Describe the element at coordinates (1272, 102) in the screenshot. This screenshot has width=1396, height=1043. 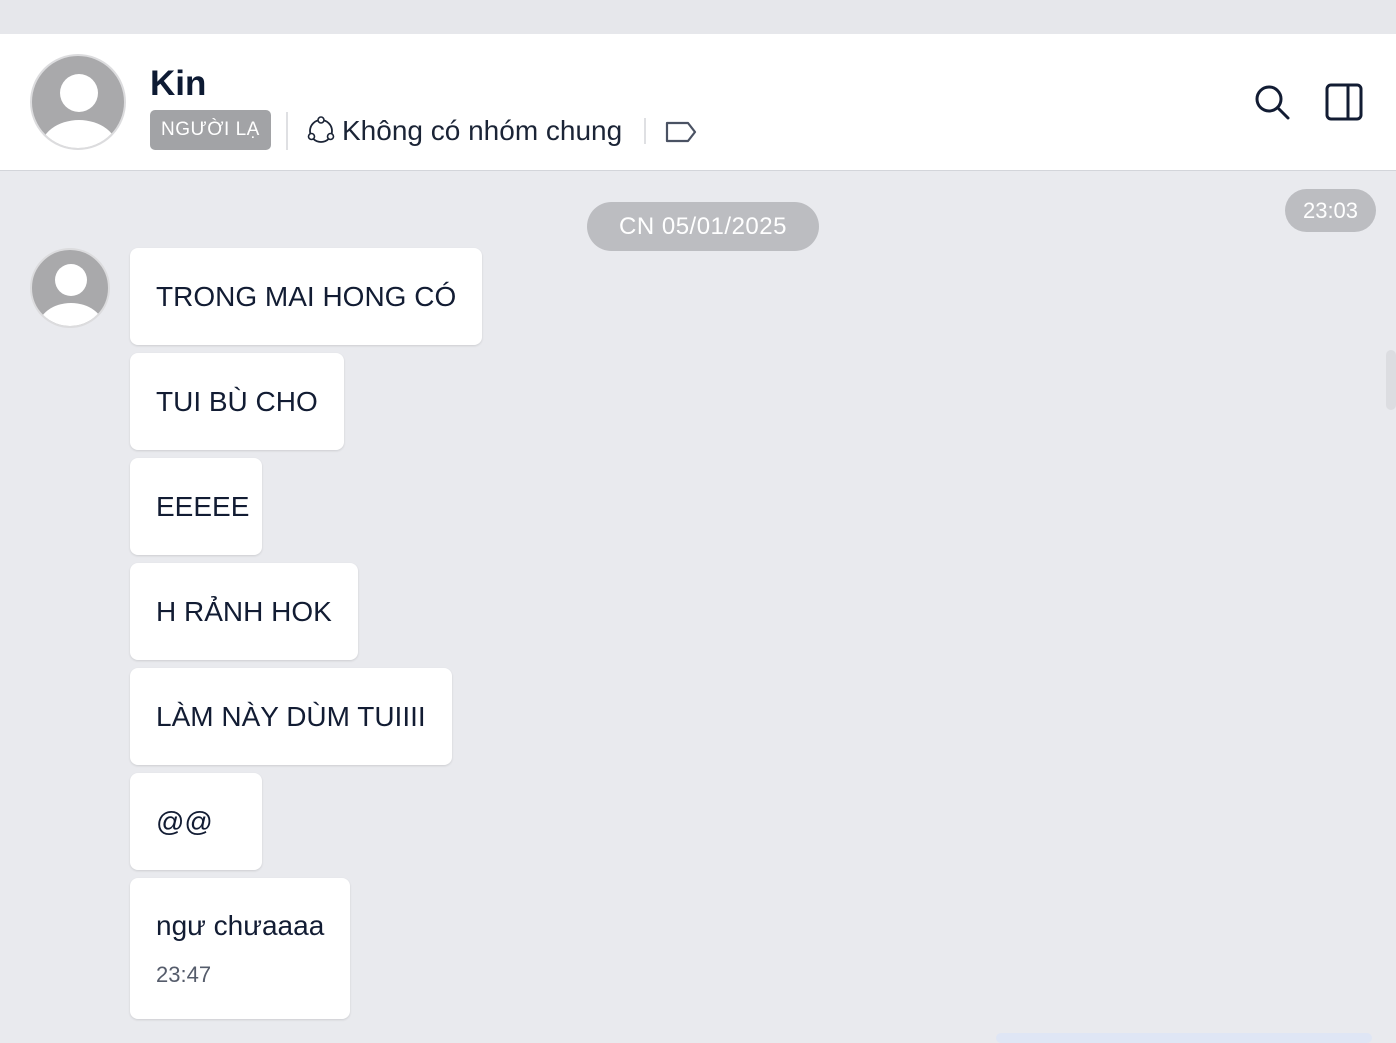
I see `search-icon` at that location.